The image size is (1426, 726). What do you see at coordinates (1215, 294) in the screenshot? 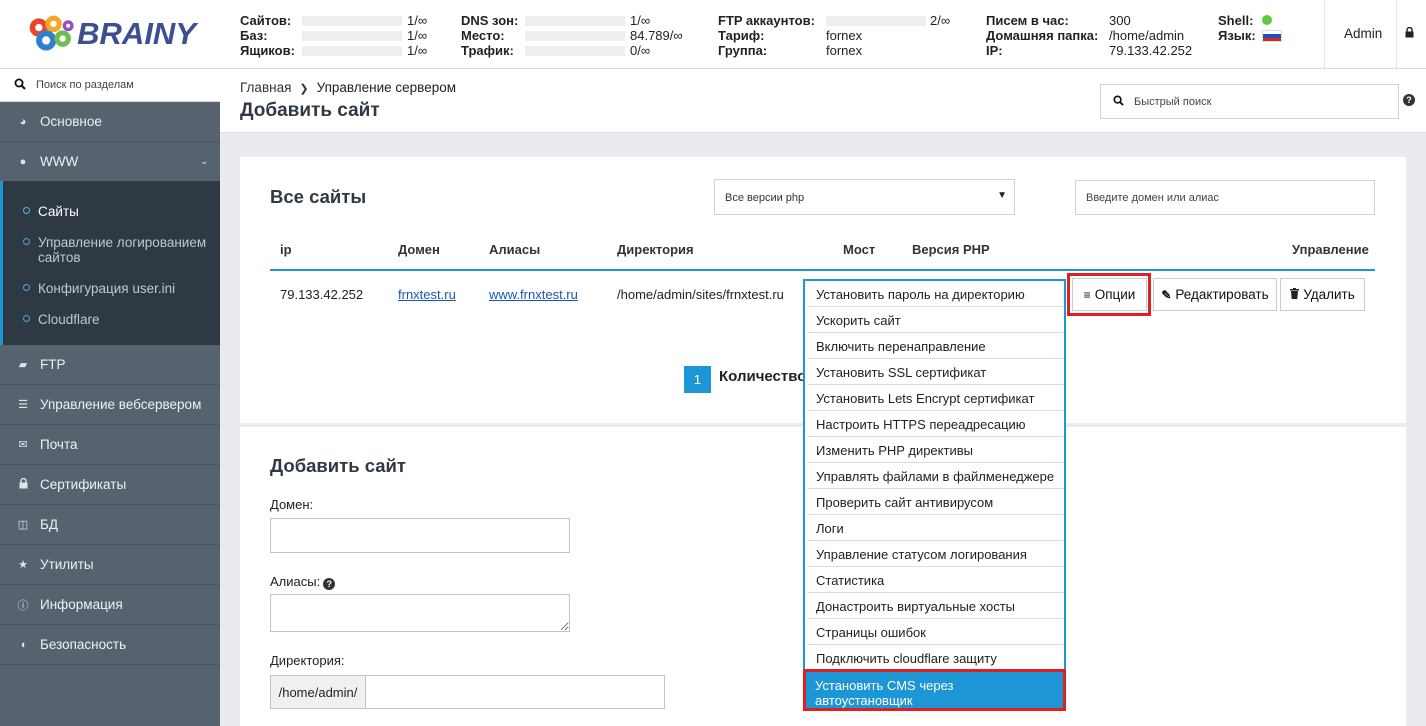
I see `edit-button: ✎ Редактировать` at bounding box center [1215, 294].